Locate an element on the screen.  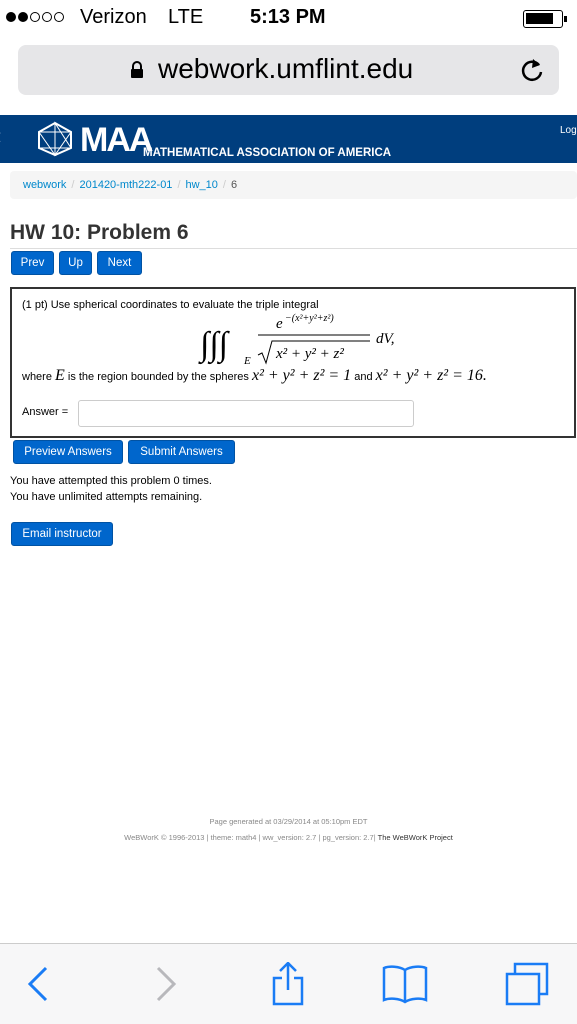
email-instructor-button: Email instructor is located at coordinates (62, 534).